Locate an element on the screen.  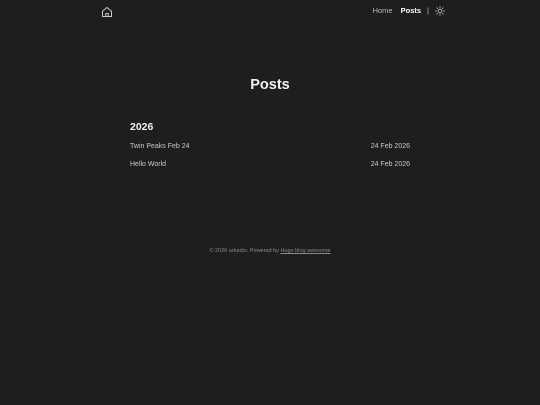
year-heading: 2026 is located at coordinates (142, 127).